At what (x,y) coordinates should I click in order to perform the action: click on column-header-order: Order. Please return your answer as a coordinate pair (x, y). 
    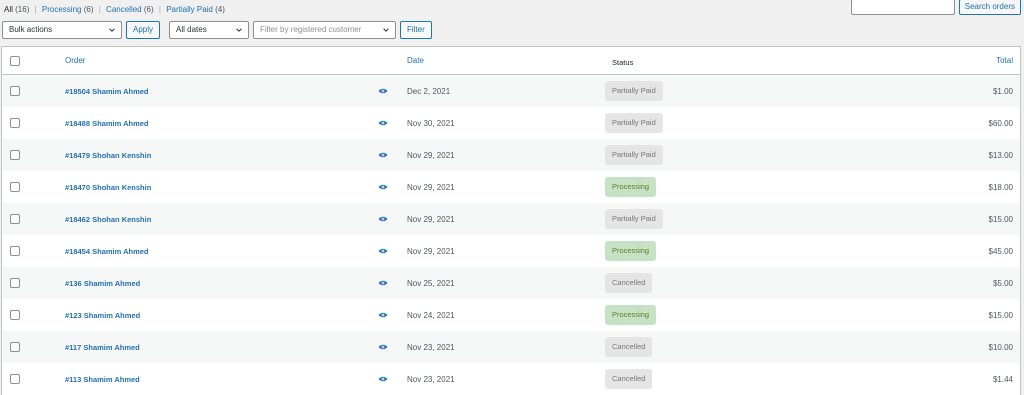
    Looking at the image, I should click on (75, 60).